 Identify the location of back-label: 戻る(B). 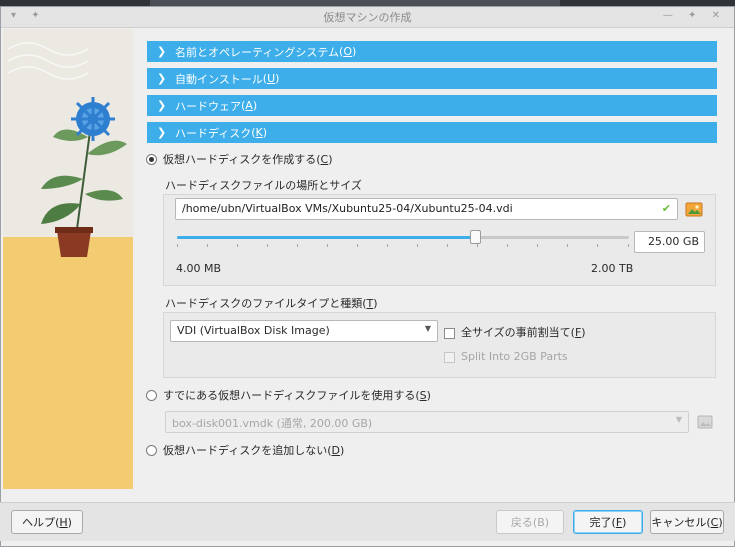
(530, 522).